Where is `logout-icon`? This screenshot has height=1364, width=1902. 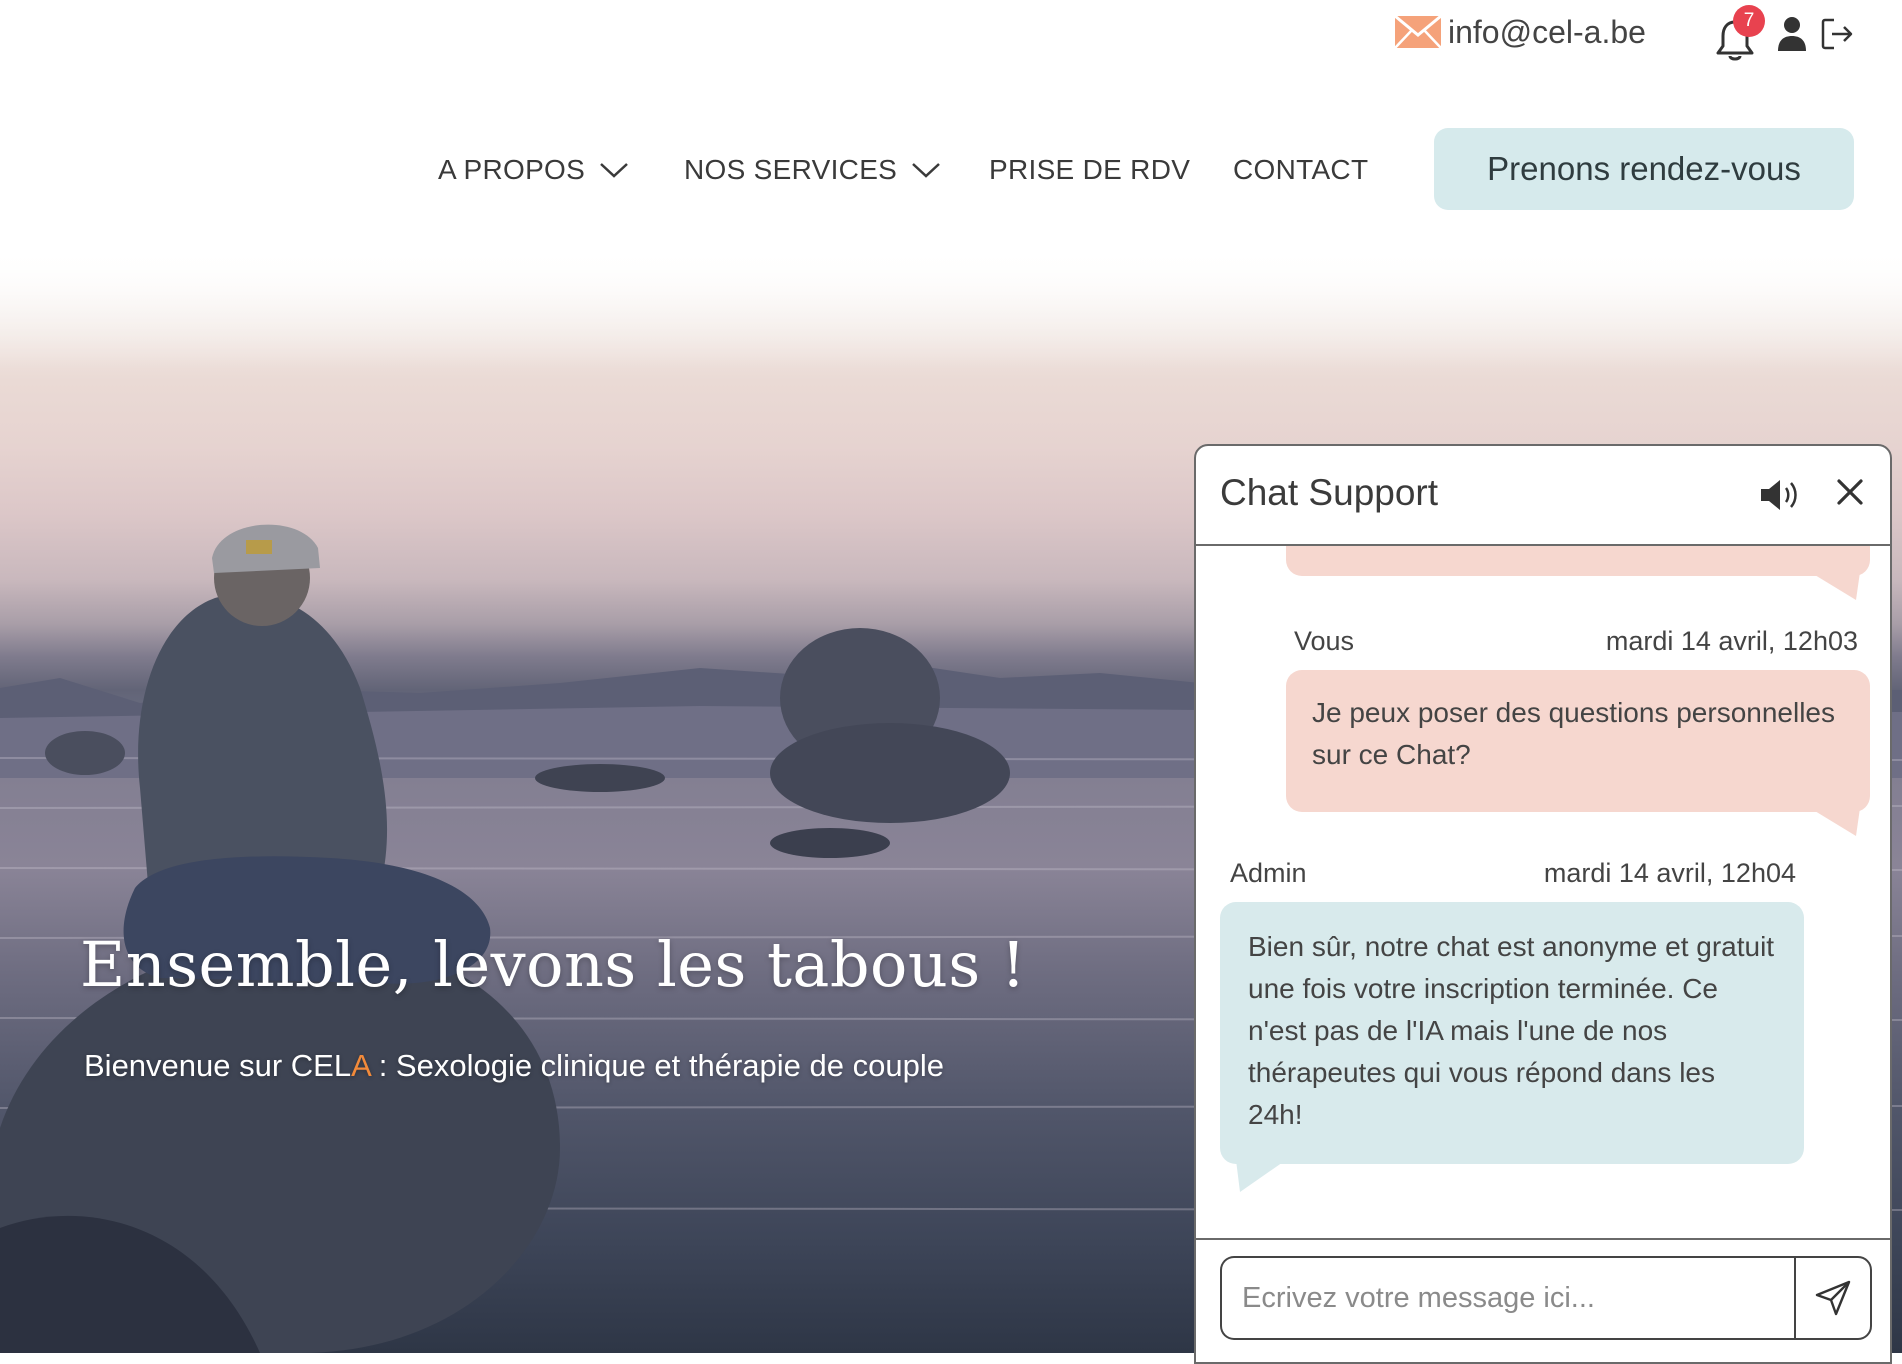
logout-icon is located at coordinates (1837, 34).